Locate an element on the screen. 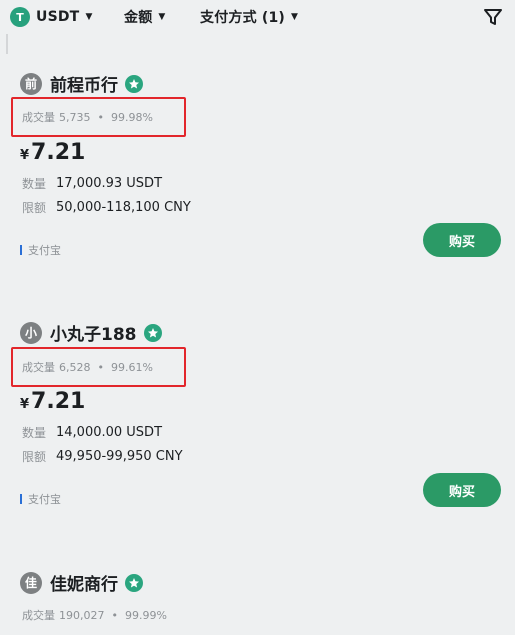 This screenshot has height=635, width=515. limit-row: 限额 49,950-99,950 CNY is located at coordinates (102, 456).